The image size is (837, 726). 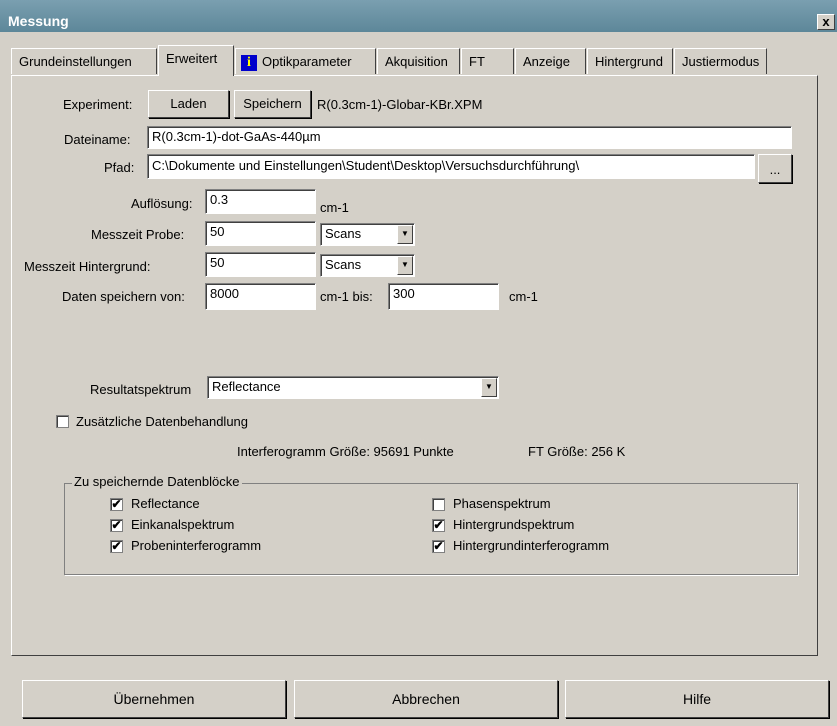 I want to click on block-checkbox-reflectance: ✔, so click(x=116, y=504).